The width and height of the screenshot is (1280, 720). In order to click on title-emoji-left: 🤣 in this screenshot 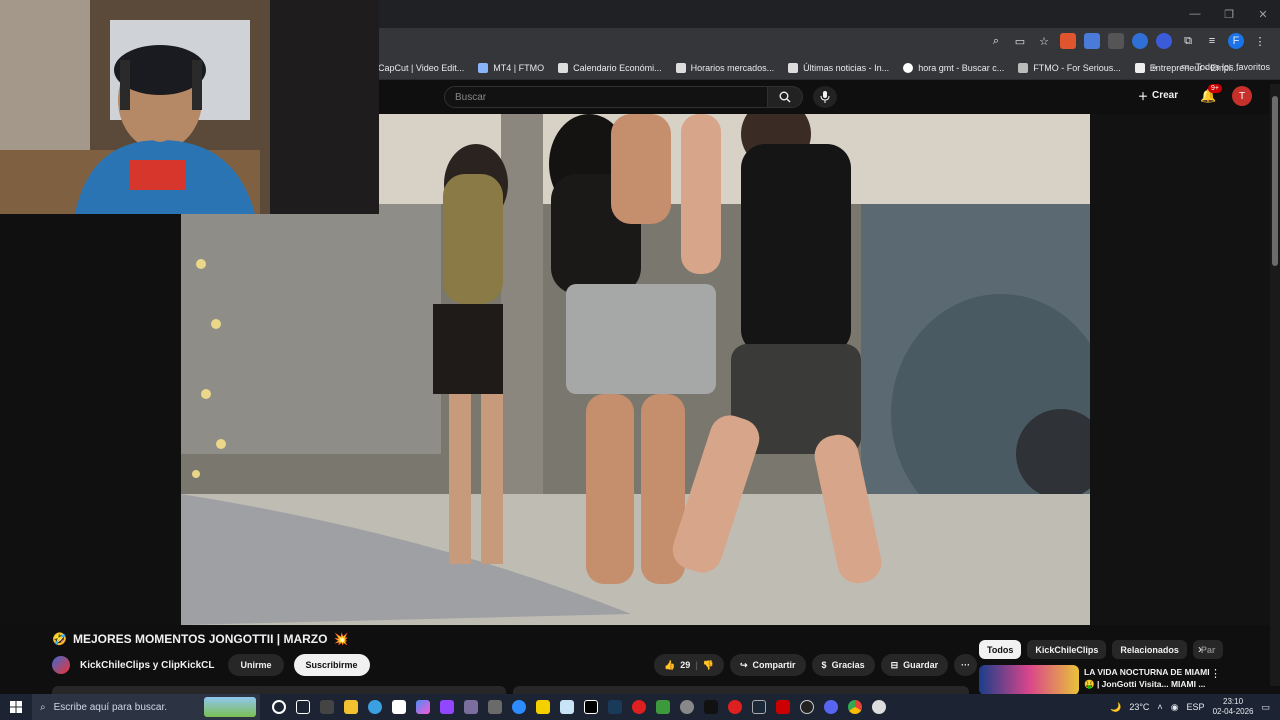, I will do `click(59, 639)`.